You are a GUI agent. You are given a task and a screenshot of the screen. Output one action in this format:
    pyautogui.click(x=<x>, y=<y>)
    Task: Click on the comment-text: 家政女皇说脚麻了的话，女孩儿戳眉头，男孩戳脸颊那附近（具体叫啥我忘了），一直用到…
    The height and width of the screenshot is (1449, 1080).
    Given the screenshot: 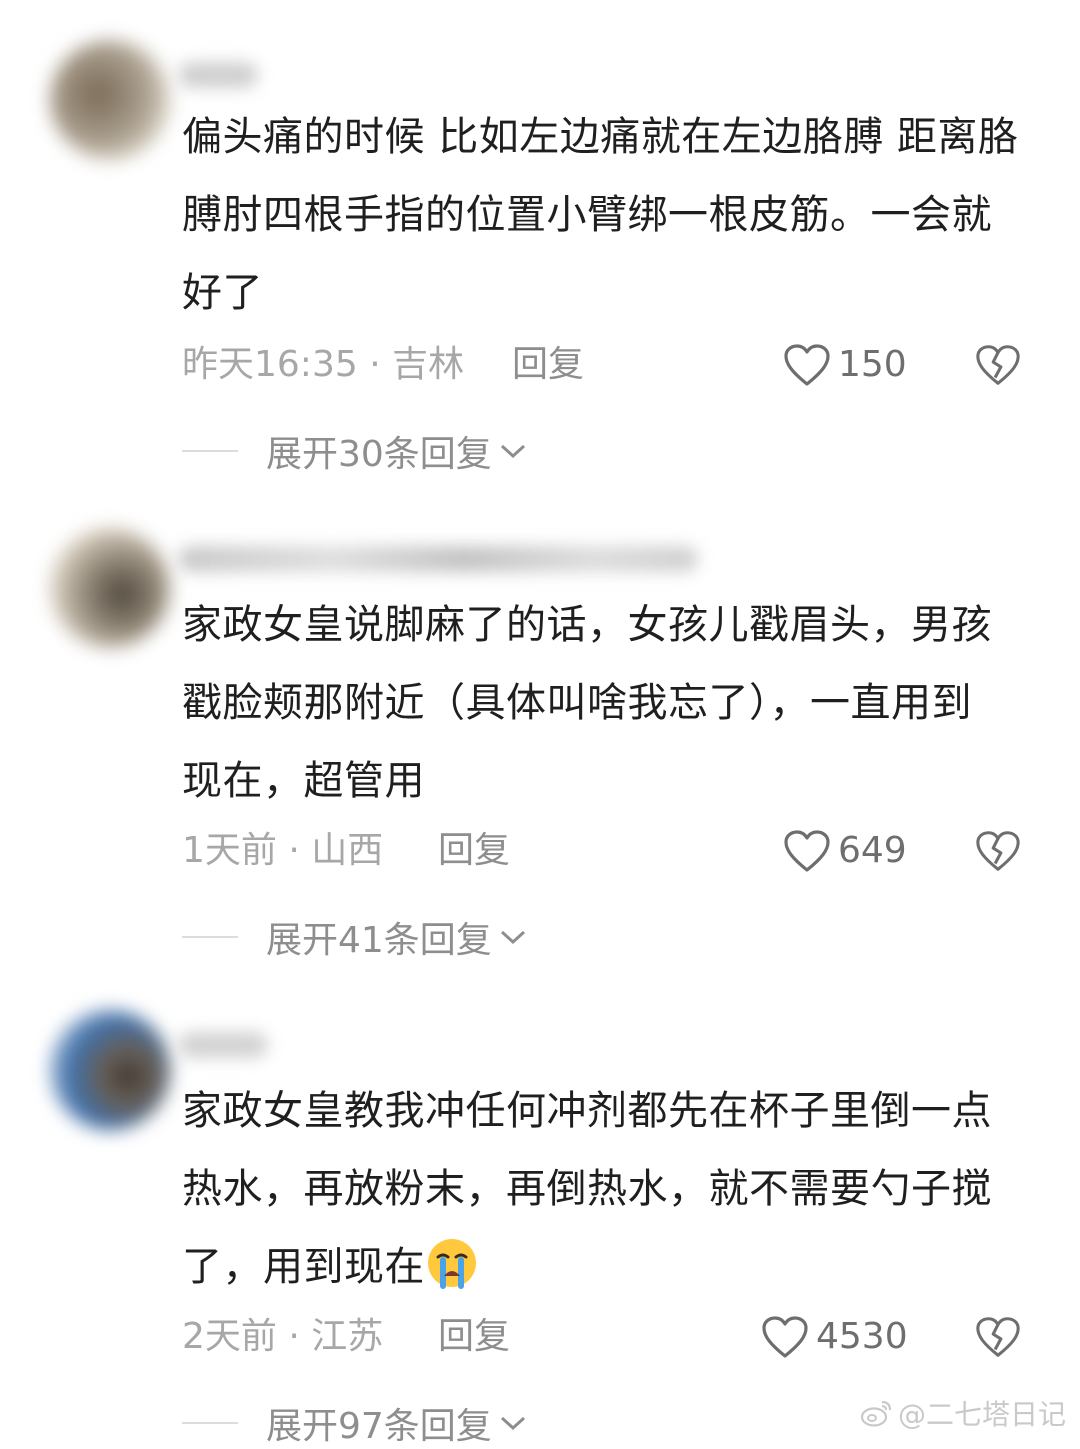 What is the action you would take?
    pyautogui.click(x=587, y=703)
    